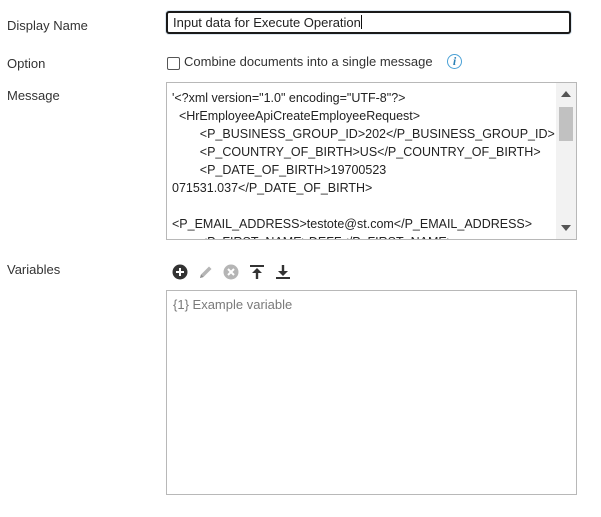 Image resolution: width=601 pixels, height=517 pixels. What do you see at coordinates (296, 116) in the screenshot?
I see `message-line: <HrEmployeeApiCreateEmployeeRequest>` at bounding box center [296, 116].